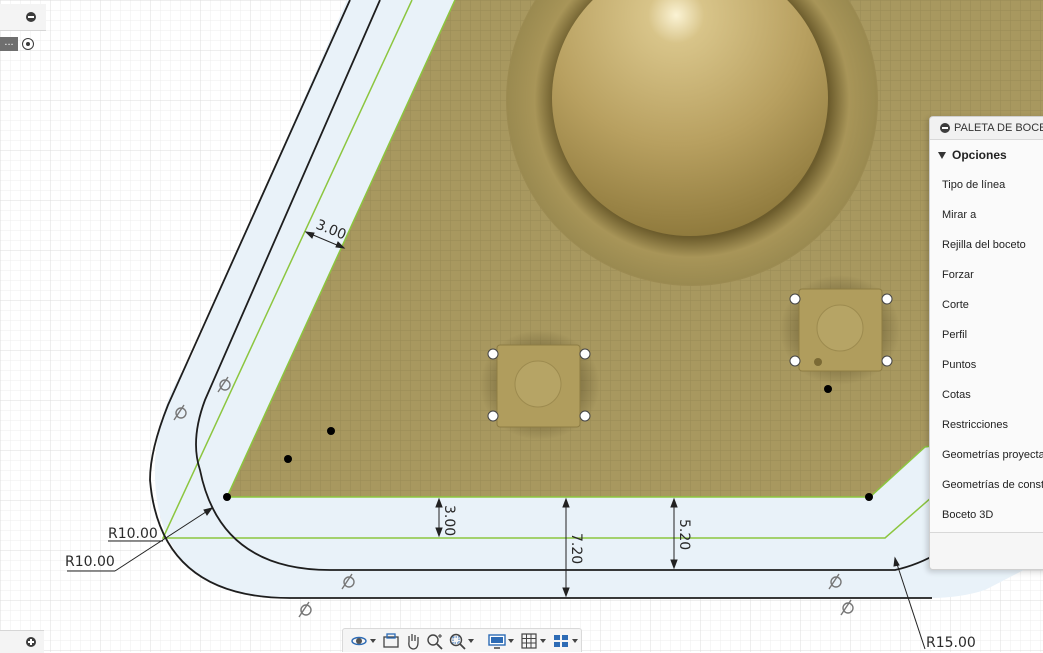  Describe the element at coordinates (986, 275) in the screenshot. I see `option-snap: Forzar` at that location.